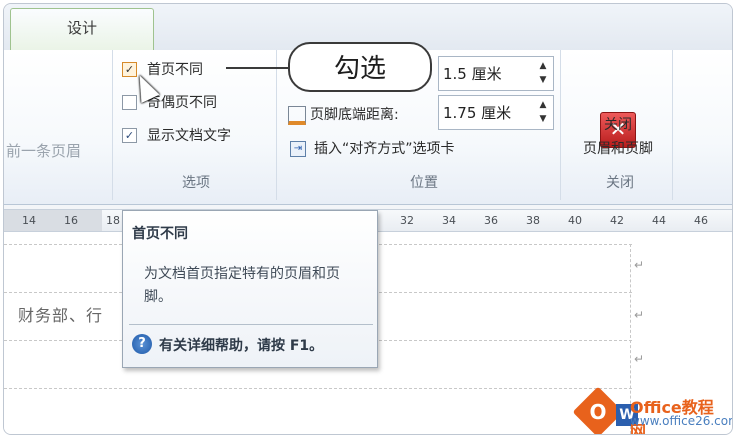  Describe the element at coordinates (257, 68) in the screenshot. I see `callout-connector` at that location.